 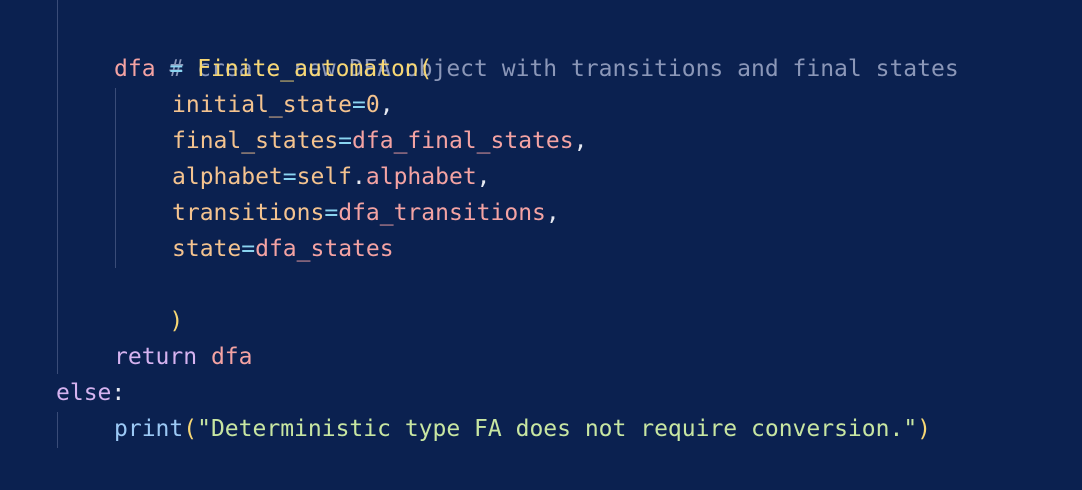 I want to click on code-line-close-paren: ), so click(x=148, y=300).